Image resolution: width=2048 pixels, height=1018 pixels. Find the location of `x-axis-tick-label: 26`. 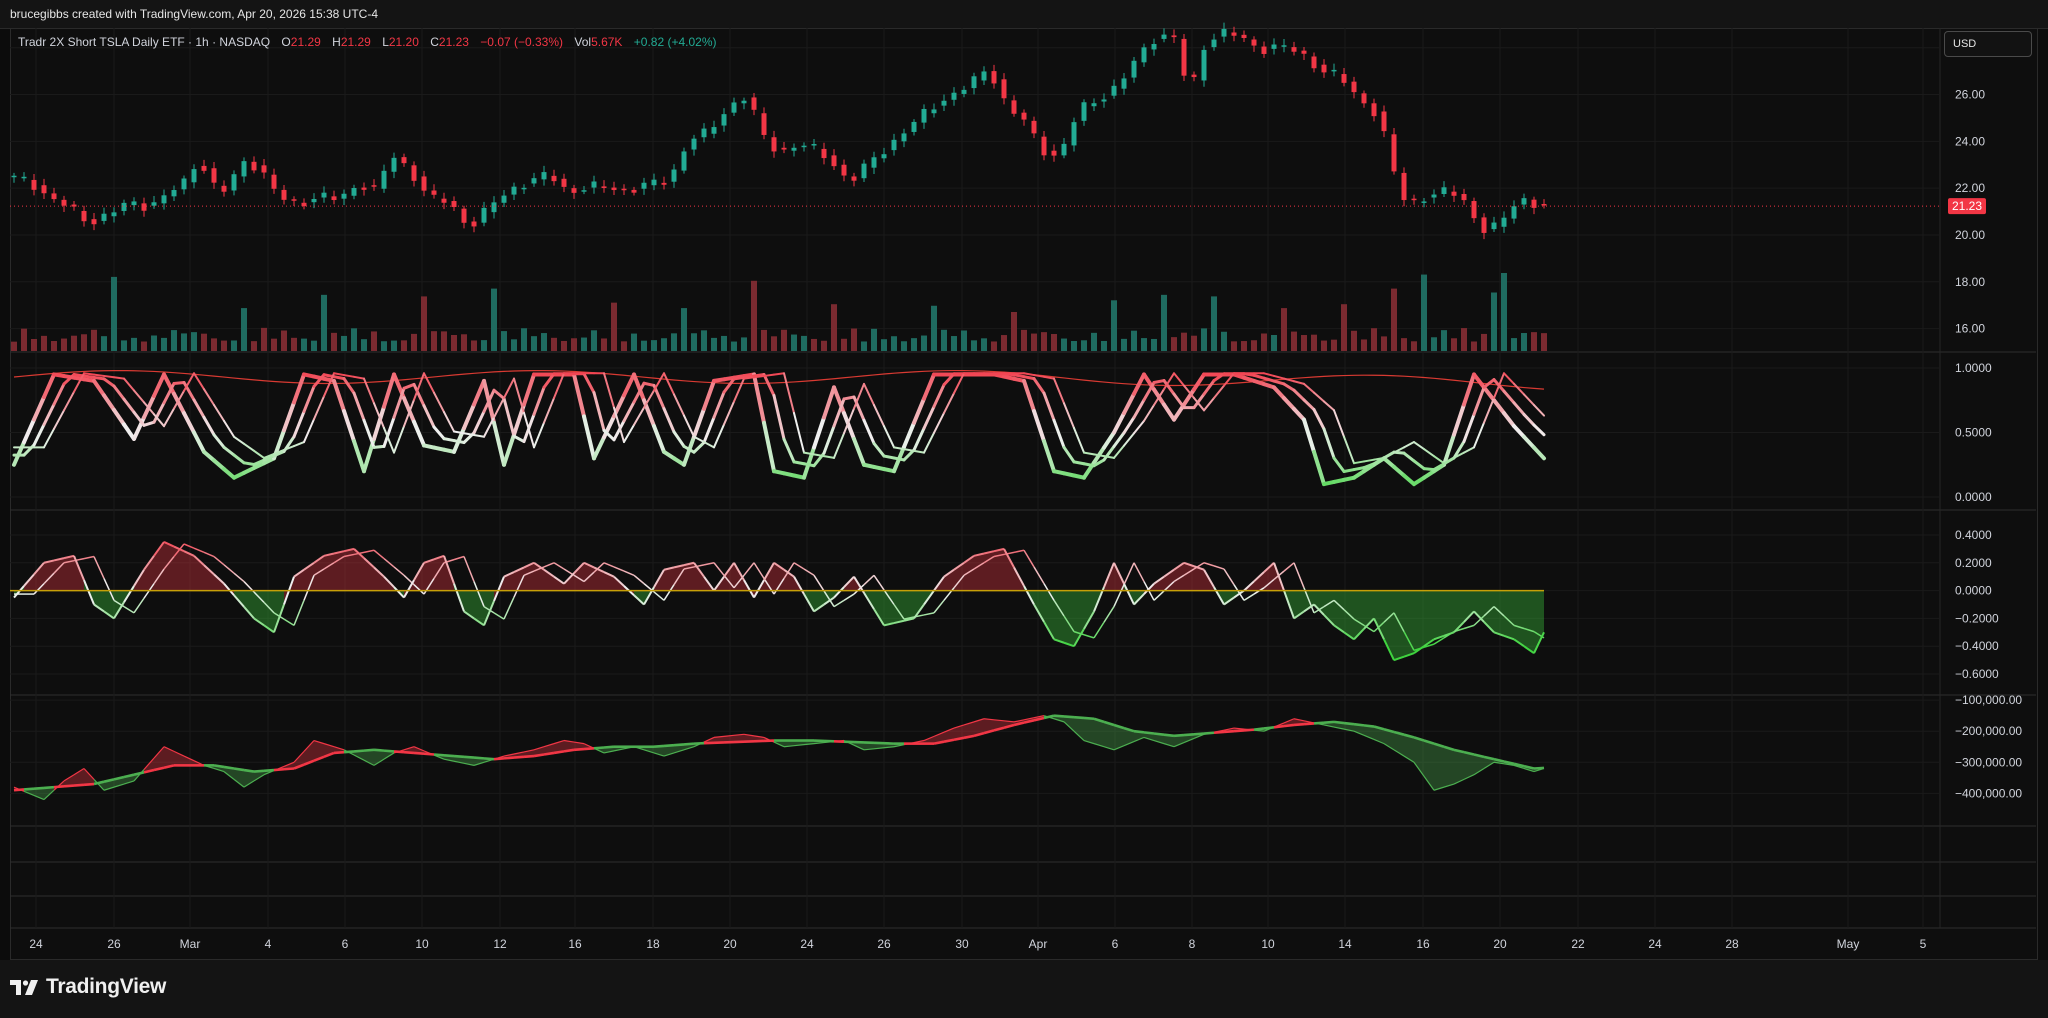

x-axis-tick-label: 26 is located at coordinates (884, 944).